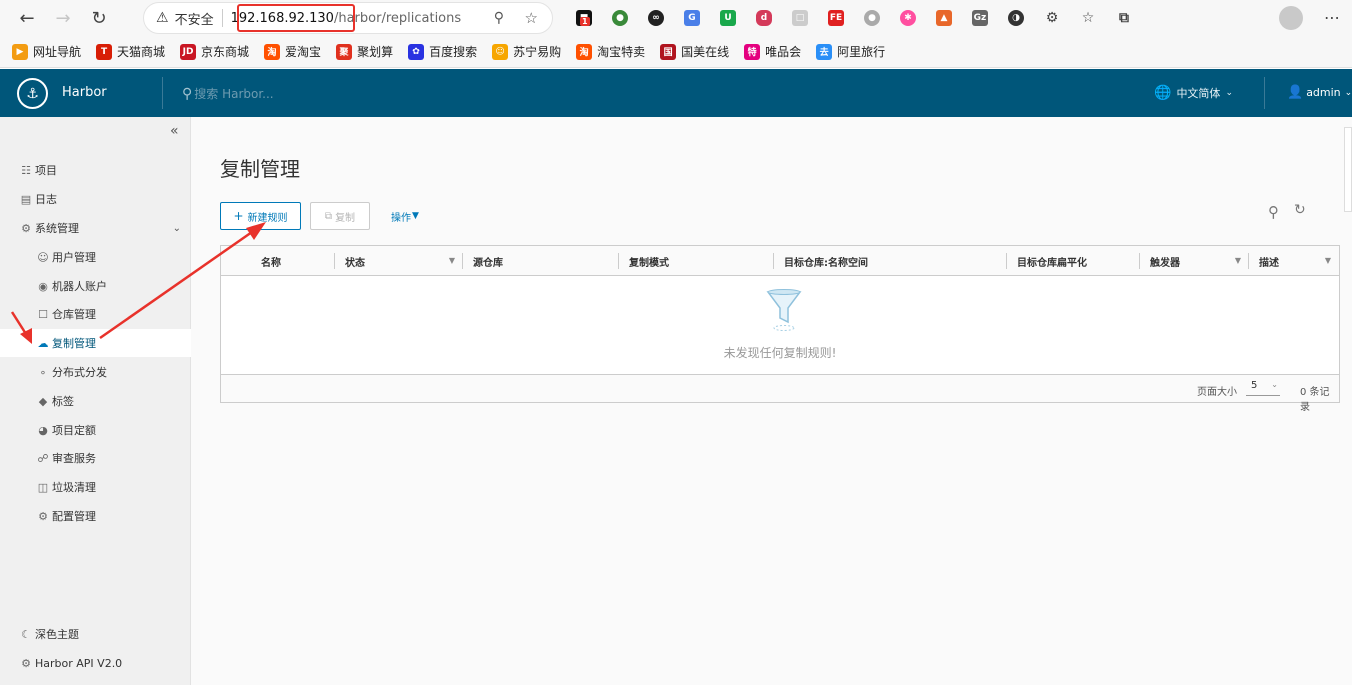 Image resolution: width=1352 pixels, height=685 pixels. What do you see at coordinates (95, 343) in the screenshot?
I see `sidebar-item-replications: ☁ 复制管理` at bounding box center [95, 343].